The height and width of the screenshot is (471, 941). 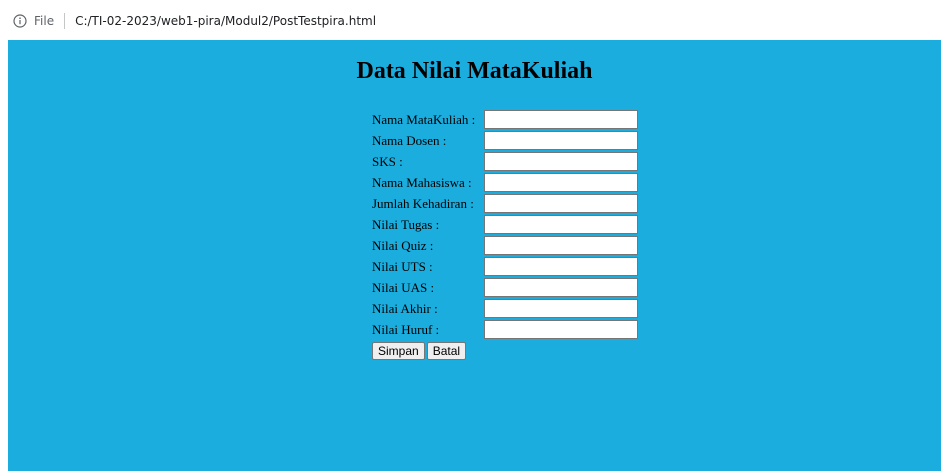 I want to click on form-row-nilai-huruf: Nilai Huruf :, so click(x=505, y=329).